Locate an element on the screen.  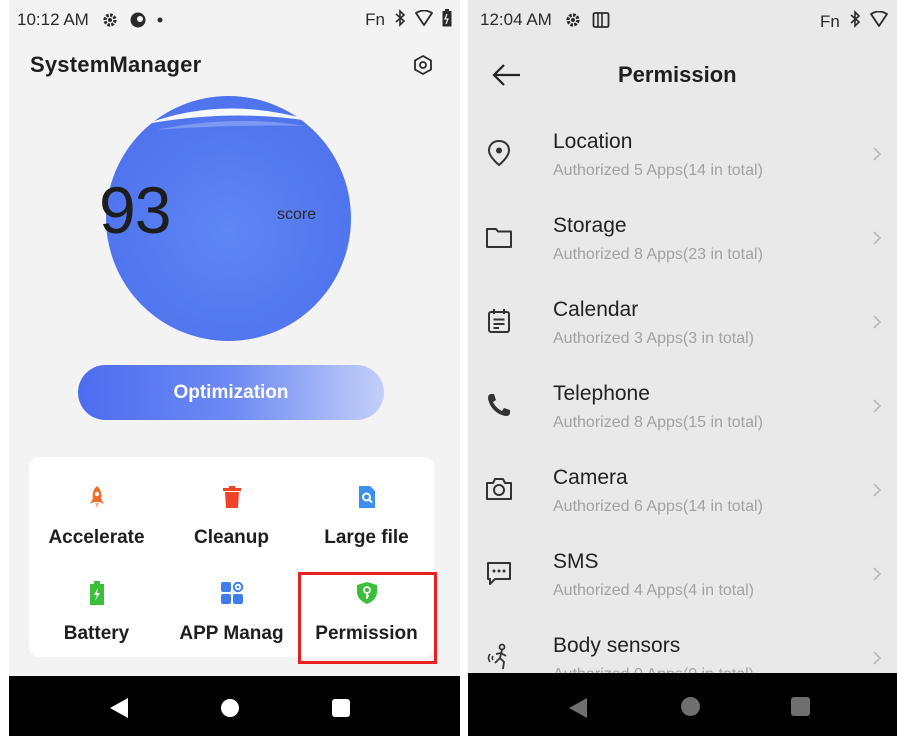
status-bar: 12:04 AM Fn is located at coordinates (682, 20).